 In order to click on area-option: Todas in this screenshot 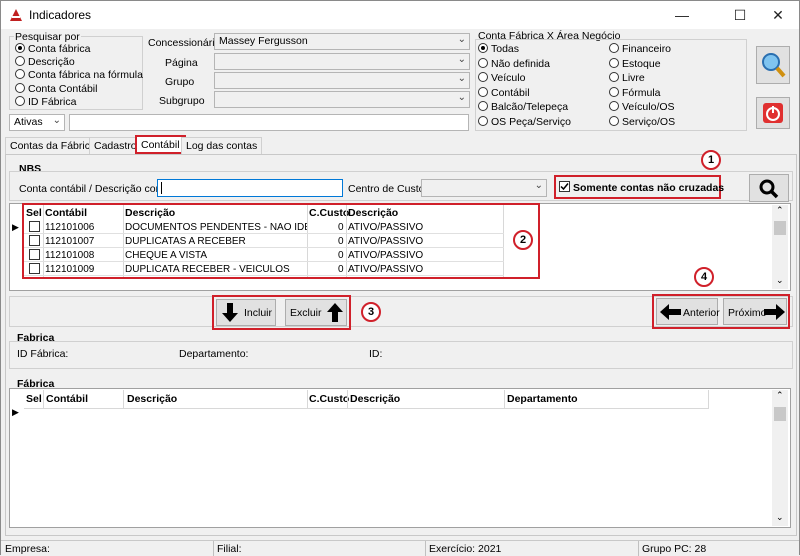, I will do `click(498, 49)`.